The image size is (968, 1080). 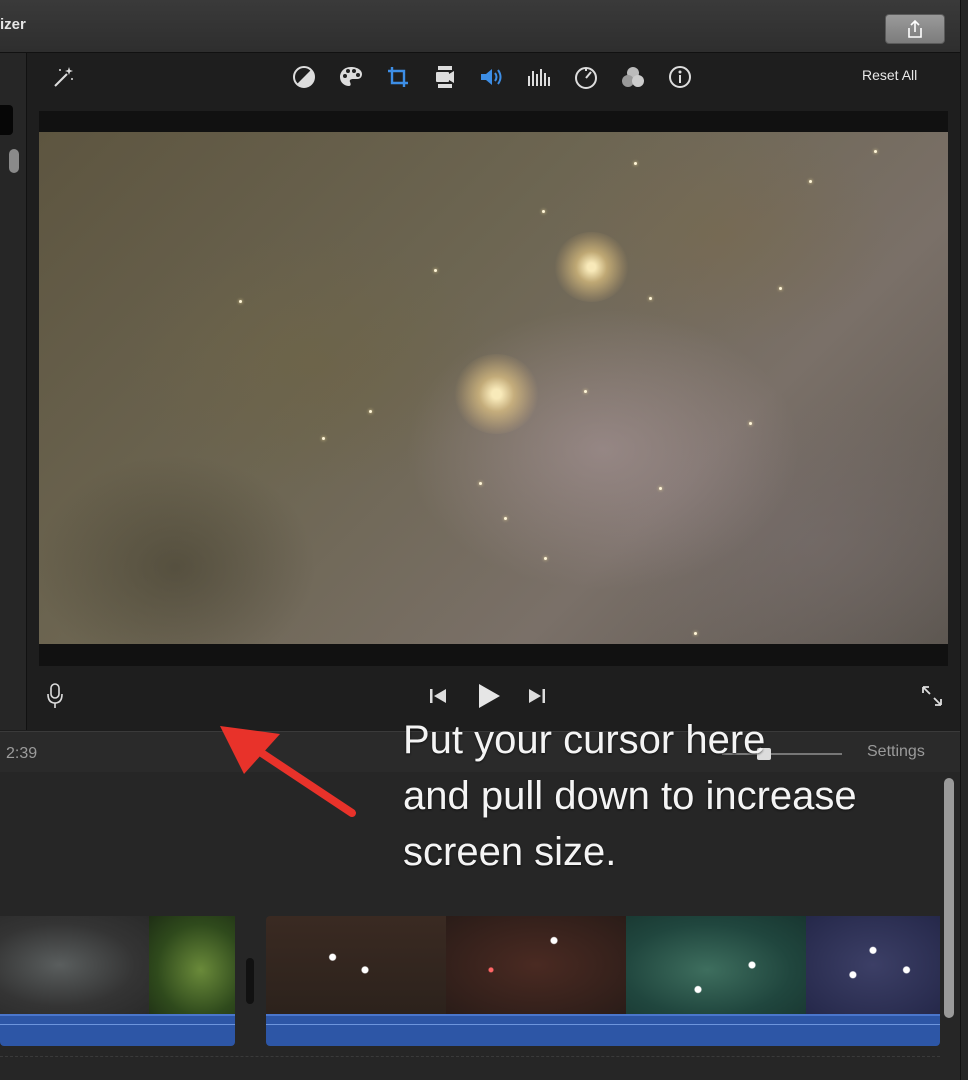 I want to click on voiceover-button, so click(x=55, y=696).